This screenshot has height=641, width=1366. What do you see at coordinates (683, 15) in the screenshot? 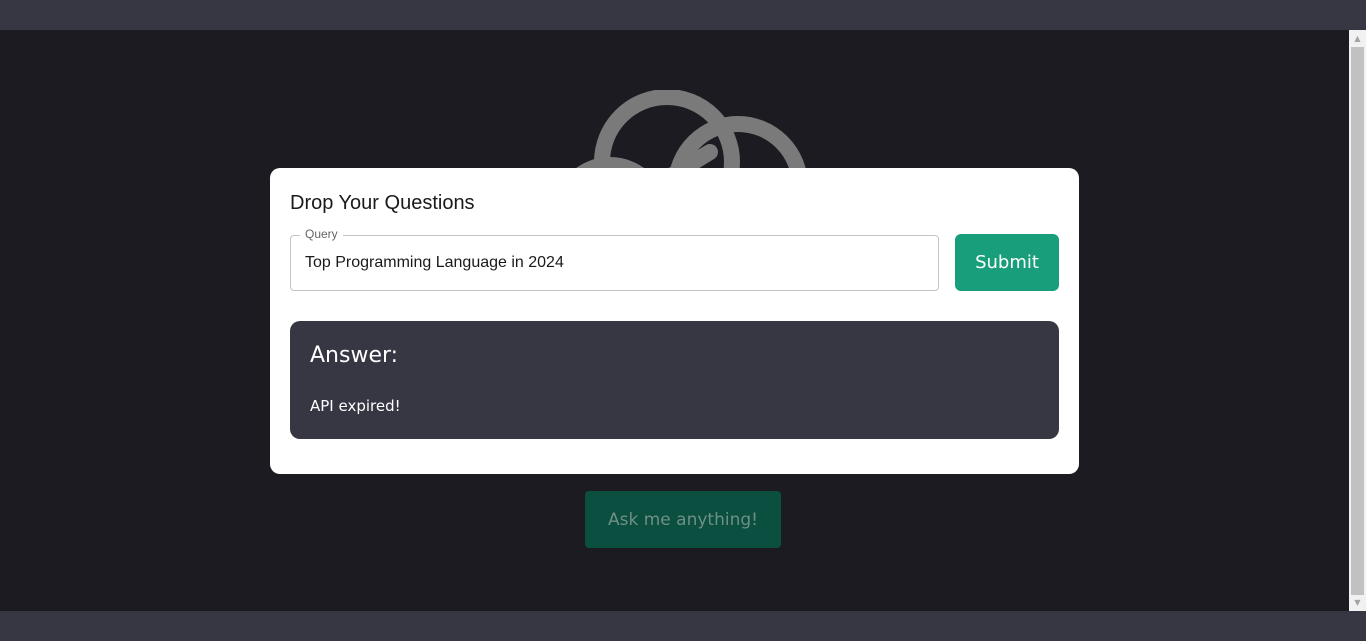
I see `top-bar` at bounding box center [683, 15].